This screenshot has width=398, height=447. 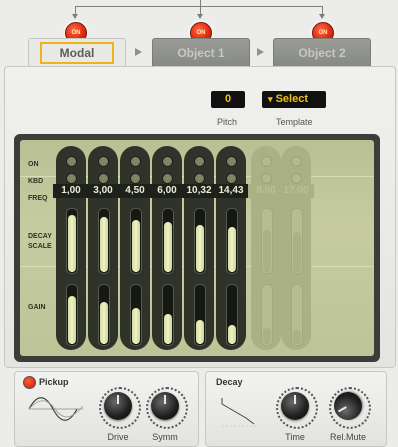 I want to click on decay-title: Decay, so click(x=229, y=382).